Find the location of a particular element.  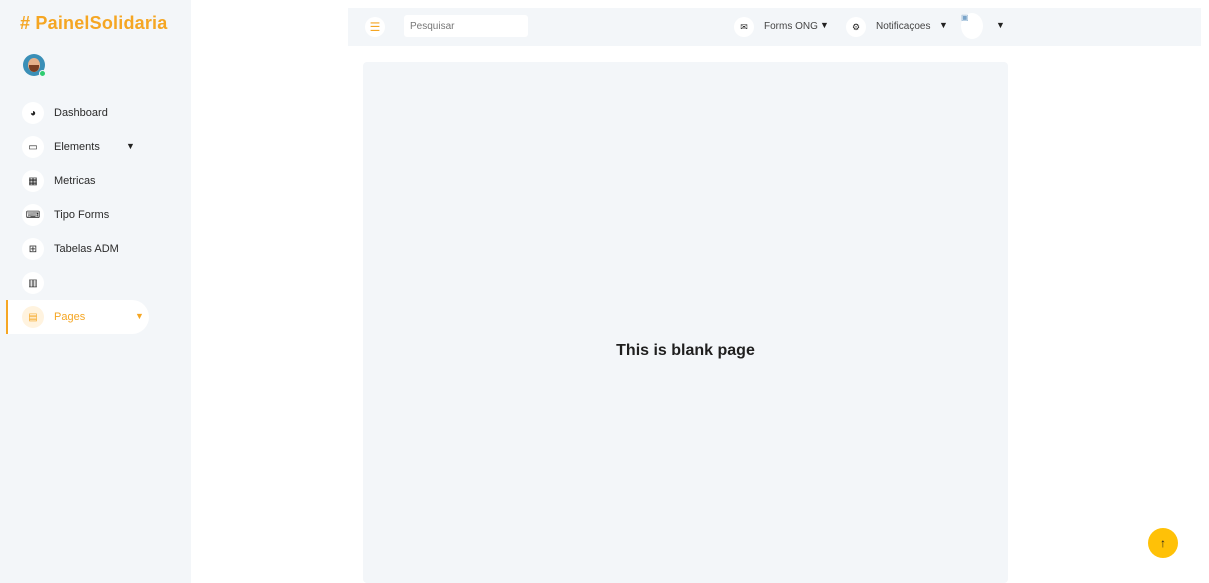

sidebar-item-label: Metricas is located at coordinates (75, 181).